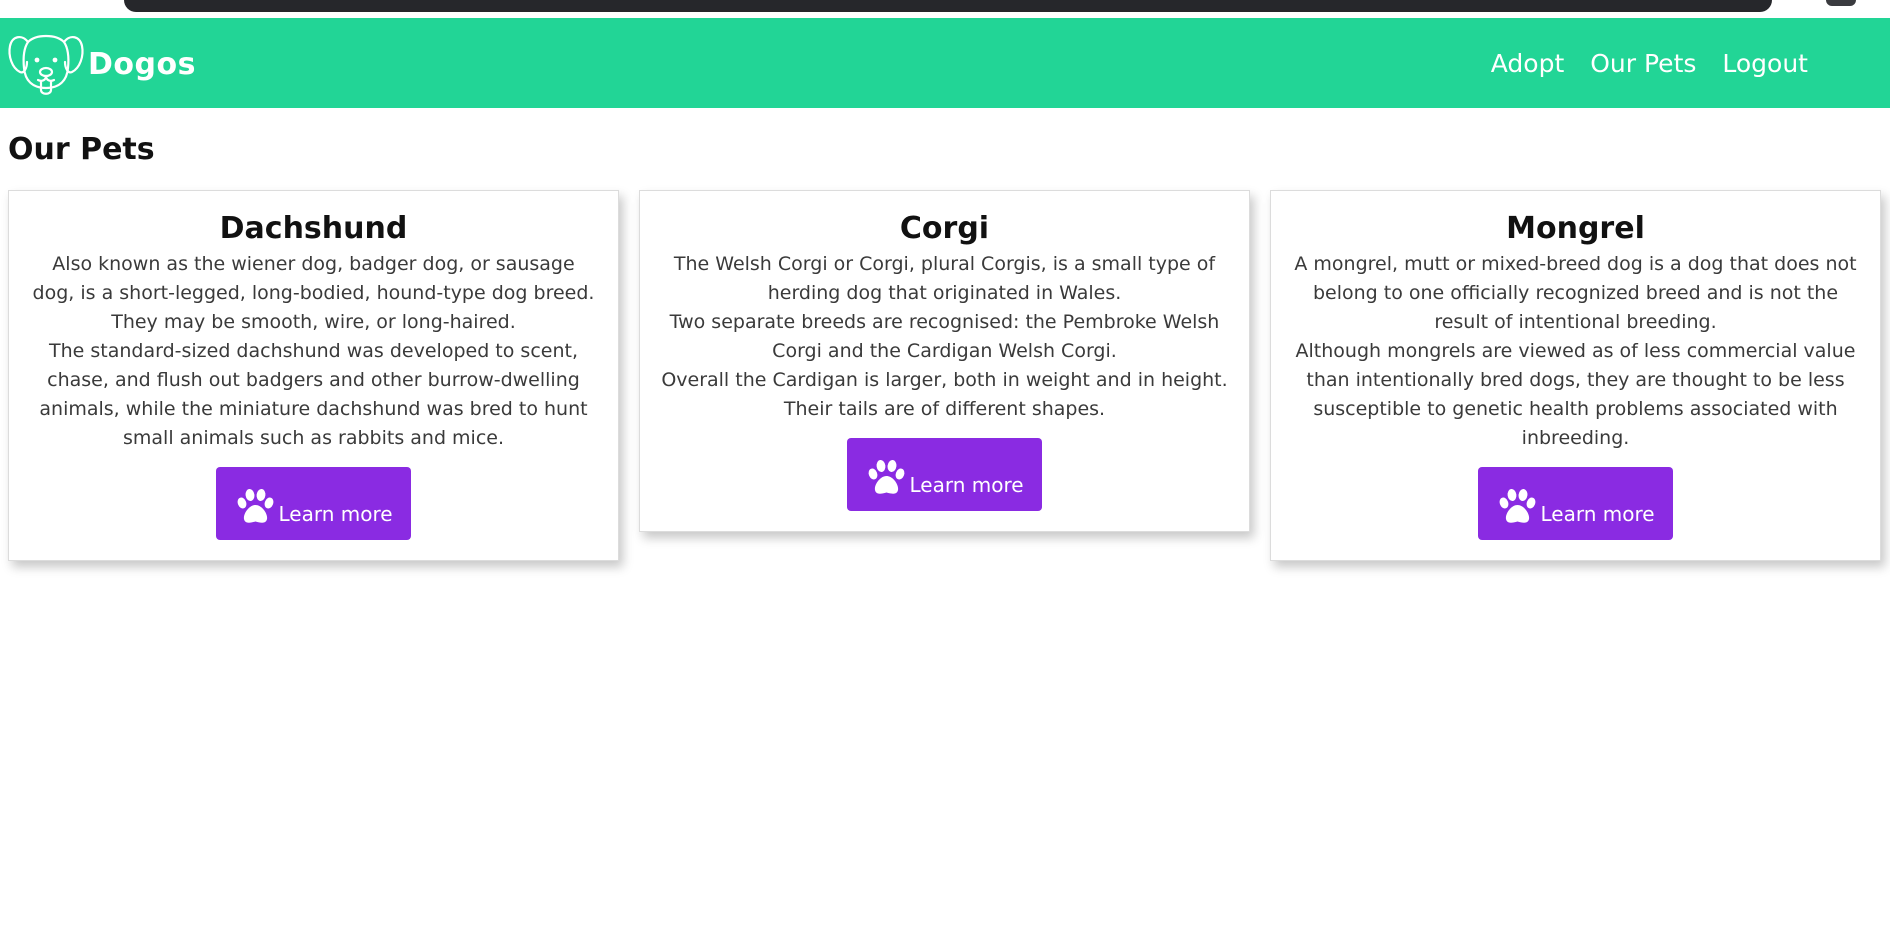  I want to click on brand-name: Dogos, so click(142, 64).